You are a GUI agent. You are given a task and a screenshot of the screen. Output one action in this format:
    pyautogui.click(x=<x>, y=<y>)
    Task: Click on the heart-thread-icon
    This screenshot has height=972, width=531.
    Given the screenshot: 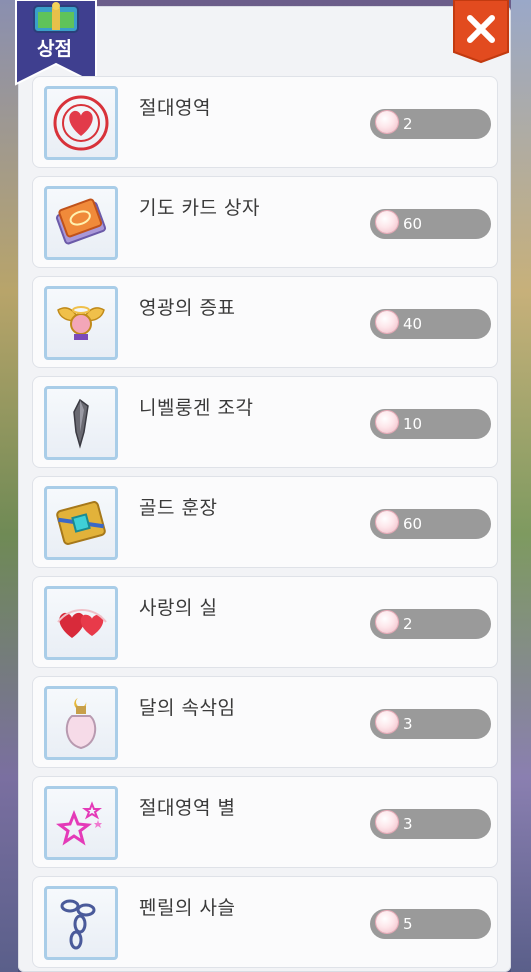 What is the action you would take?
    pyautogui.click(x=82, y=623)
    